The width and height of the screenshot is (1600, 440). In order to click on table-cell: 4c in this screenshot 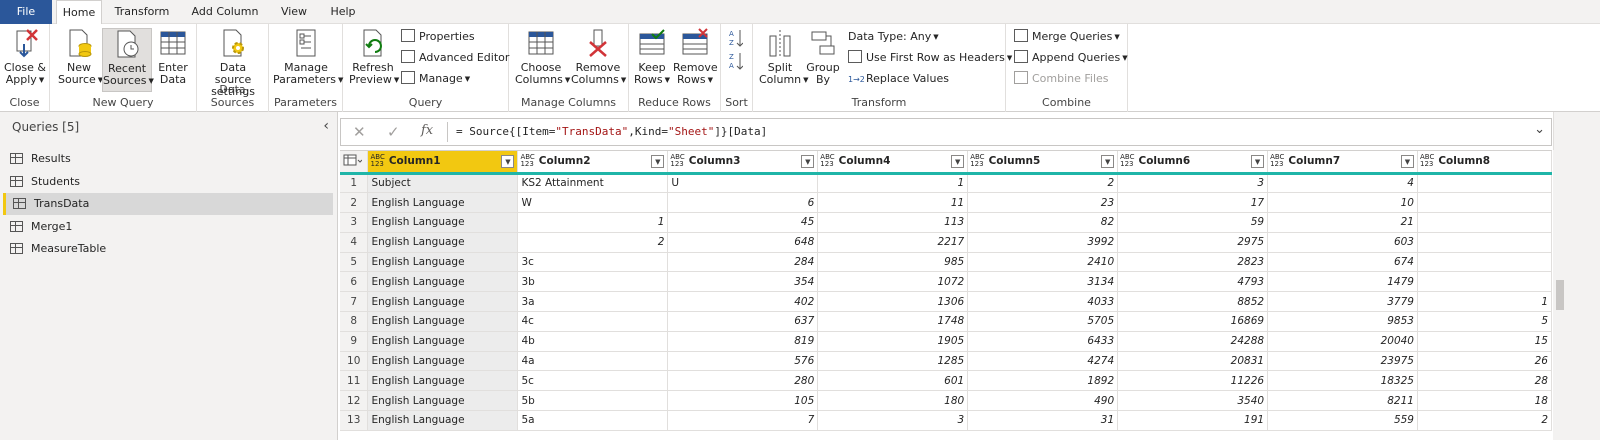, I will do `click(593, 321)`.